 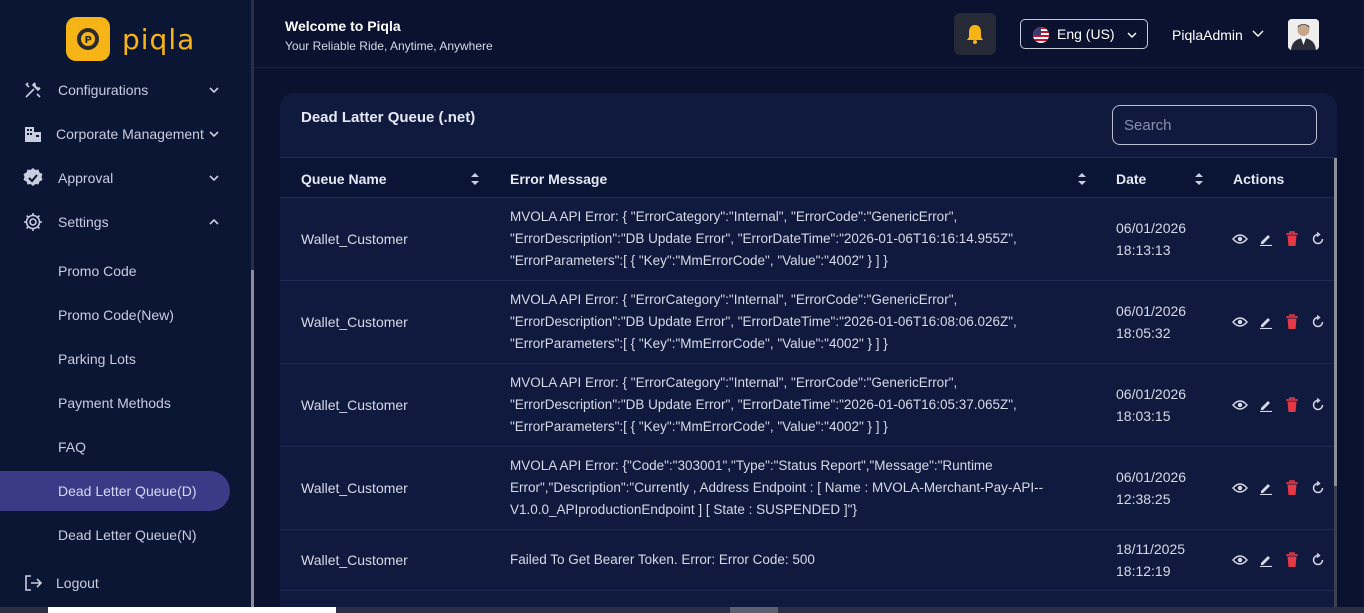 What do you see at coordinates (1143, 250) in the screenshot?
I see `time-value: 18:13:13` at bounding box center [1143, 250].